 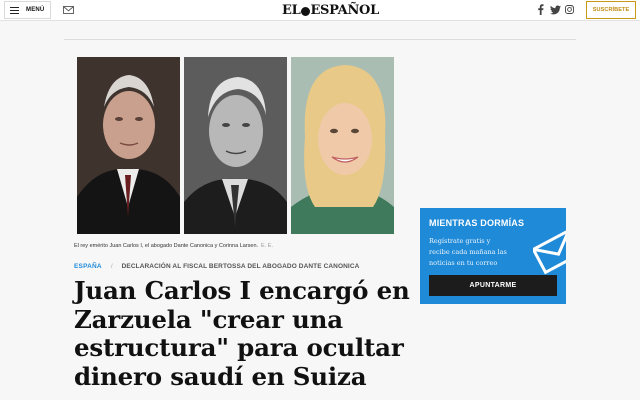 What do you see at coordinates (239, 347) in the screenshot?
I see `headline-line: estructura" para ocultar` at bounding box center [239, 347].